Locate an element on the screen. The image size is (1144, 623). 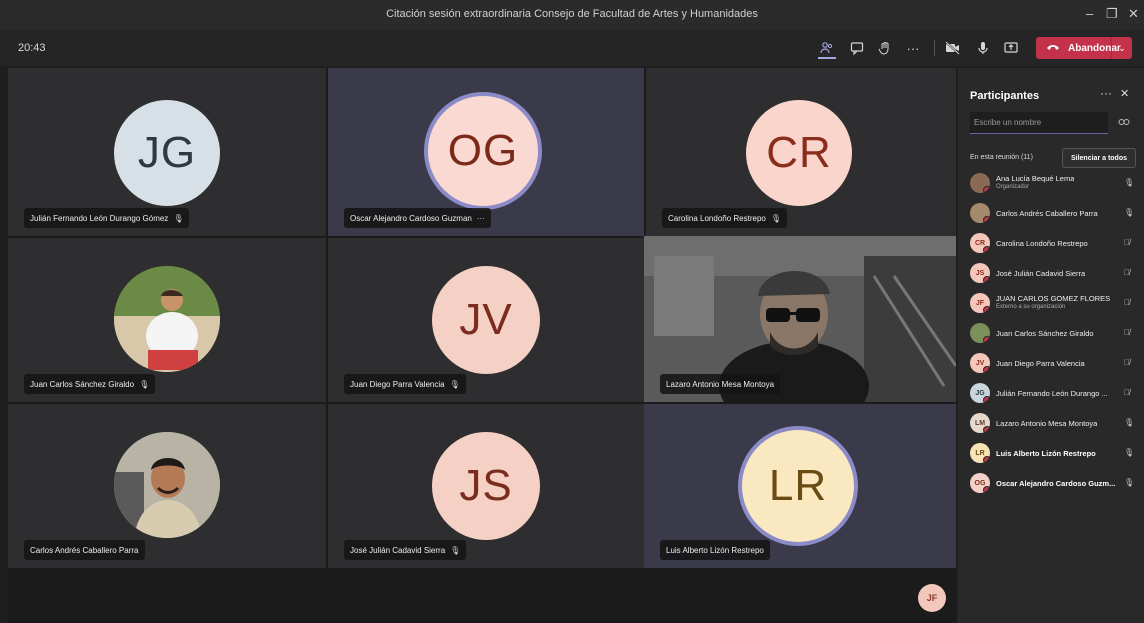
participant-initials: JG is located at coordinates (980, 393).